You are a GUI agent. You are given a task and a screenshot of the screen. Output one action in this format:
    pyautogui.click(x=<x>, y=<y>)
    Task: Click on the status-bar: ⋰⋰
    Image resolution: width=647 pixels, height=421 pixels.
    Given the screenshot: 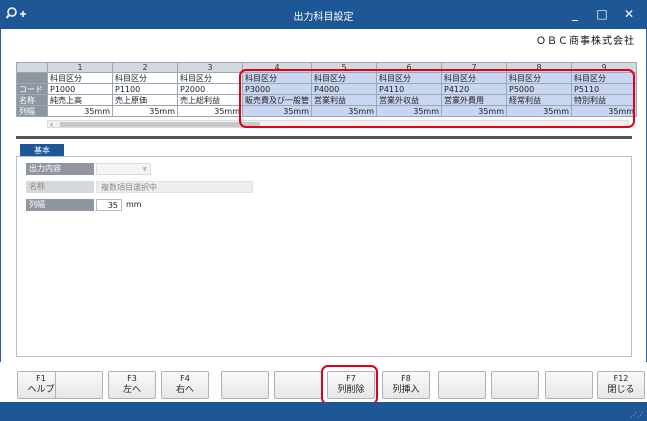 What is the action you would take?
    pyautogui.click(x=323, y=411)
    